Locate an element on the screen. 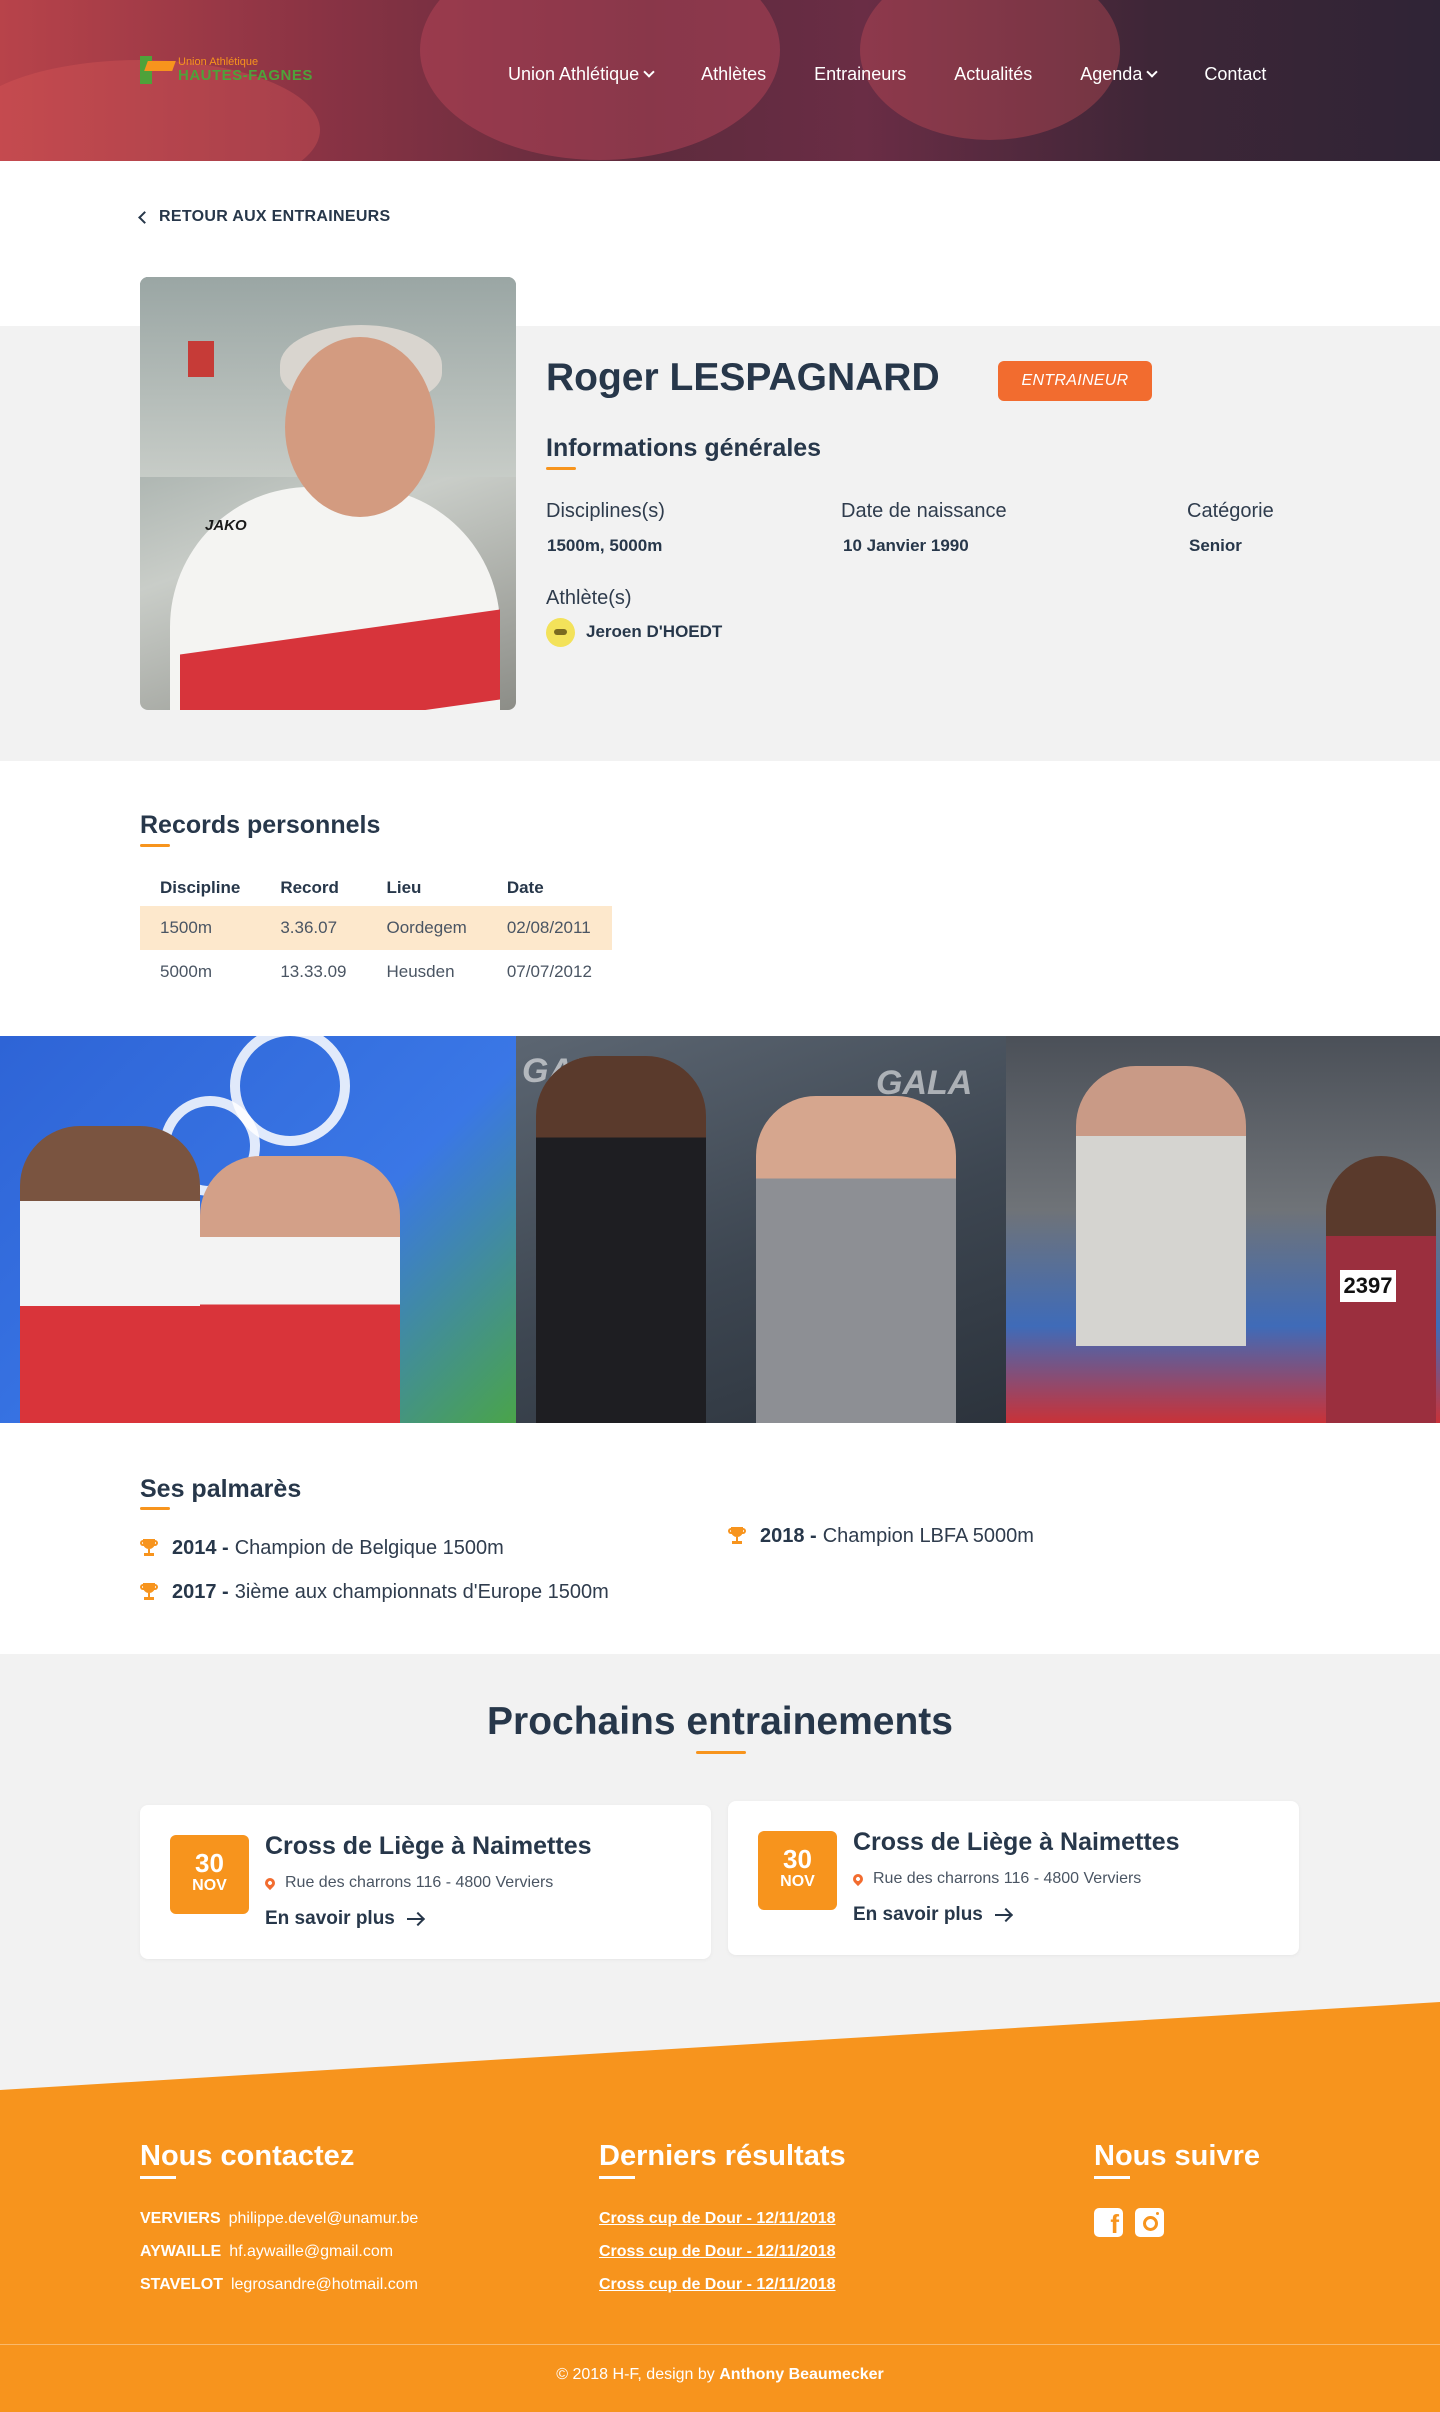 The image size is (1440, 2412). nav-union-athletique: Union Athlétique is located at coordinates (581, 73).